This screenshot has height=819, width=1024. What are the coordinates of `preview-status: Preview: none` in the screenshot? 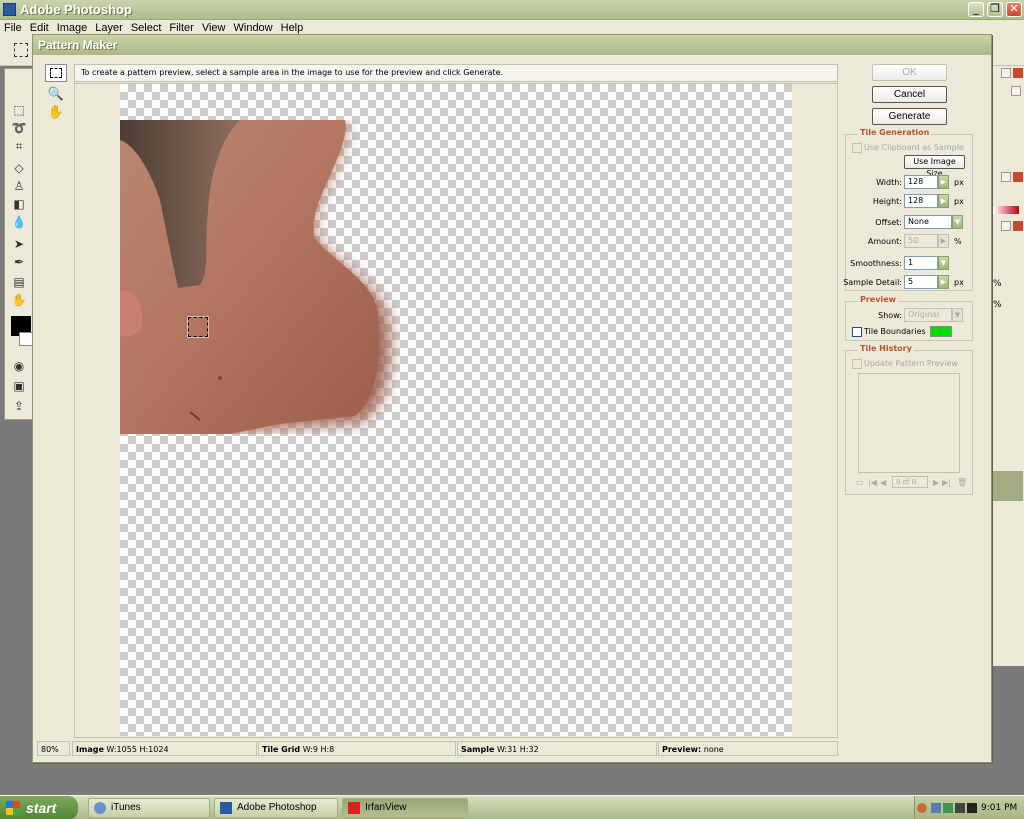 It's located at (748, 748).